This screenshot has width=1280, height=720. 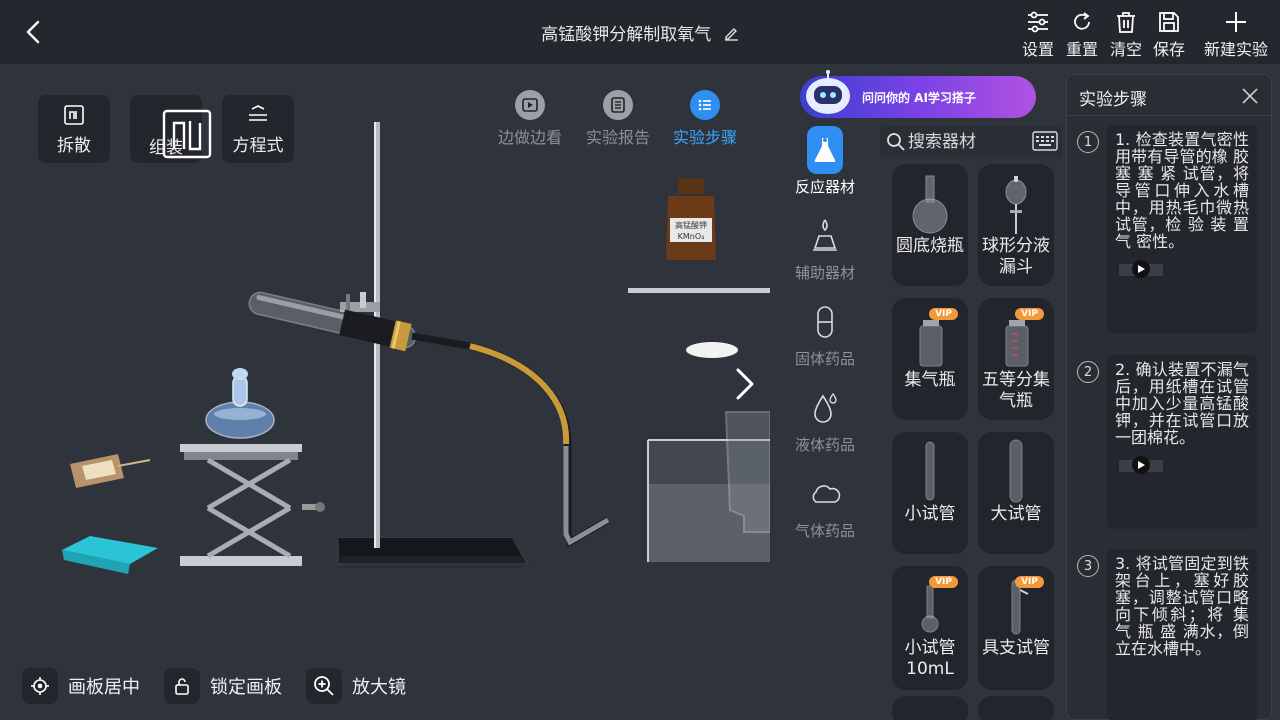 What do you see at coordinates (1016, 390) in the screenshot?
I see `equipment-label: 五等分集气瓶` at bounding box center [1016, 390].